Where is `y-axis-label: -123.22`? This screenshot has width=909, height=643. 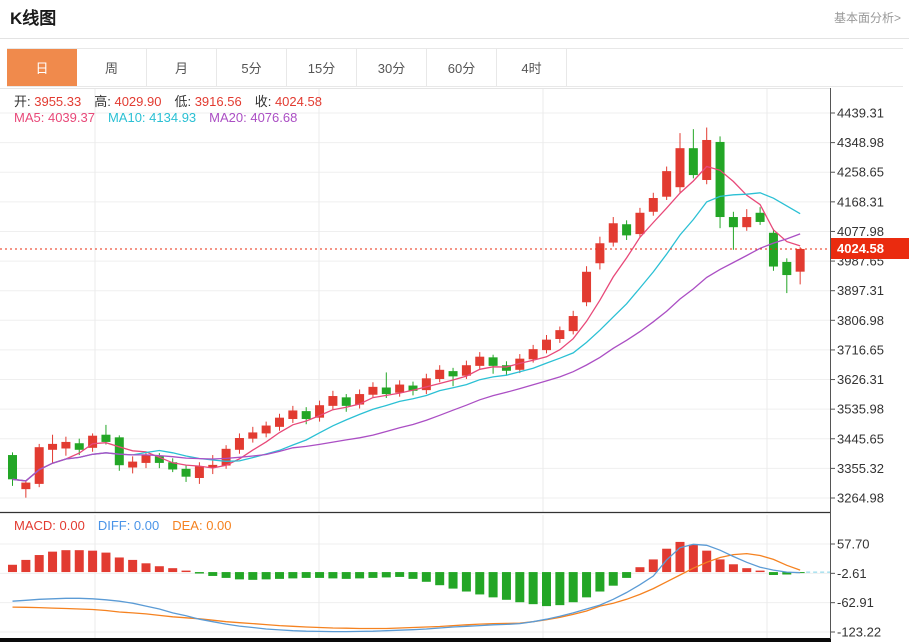
y-axis-label: -123.22 is located at coordinates (859, 632).